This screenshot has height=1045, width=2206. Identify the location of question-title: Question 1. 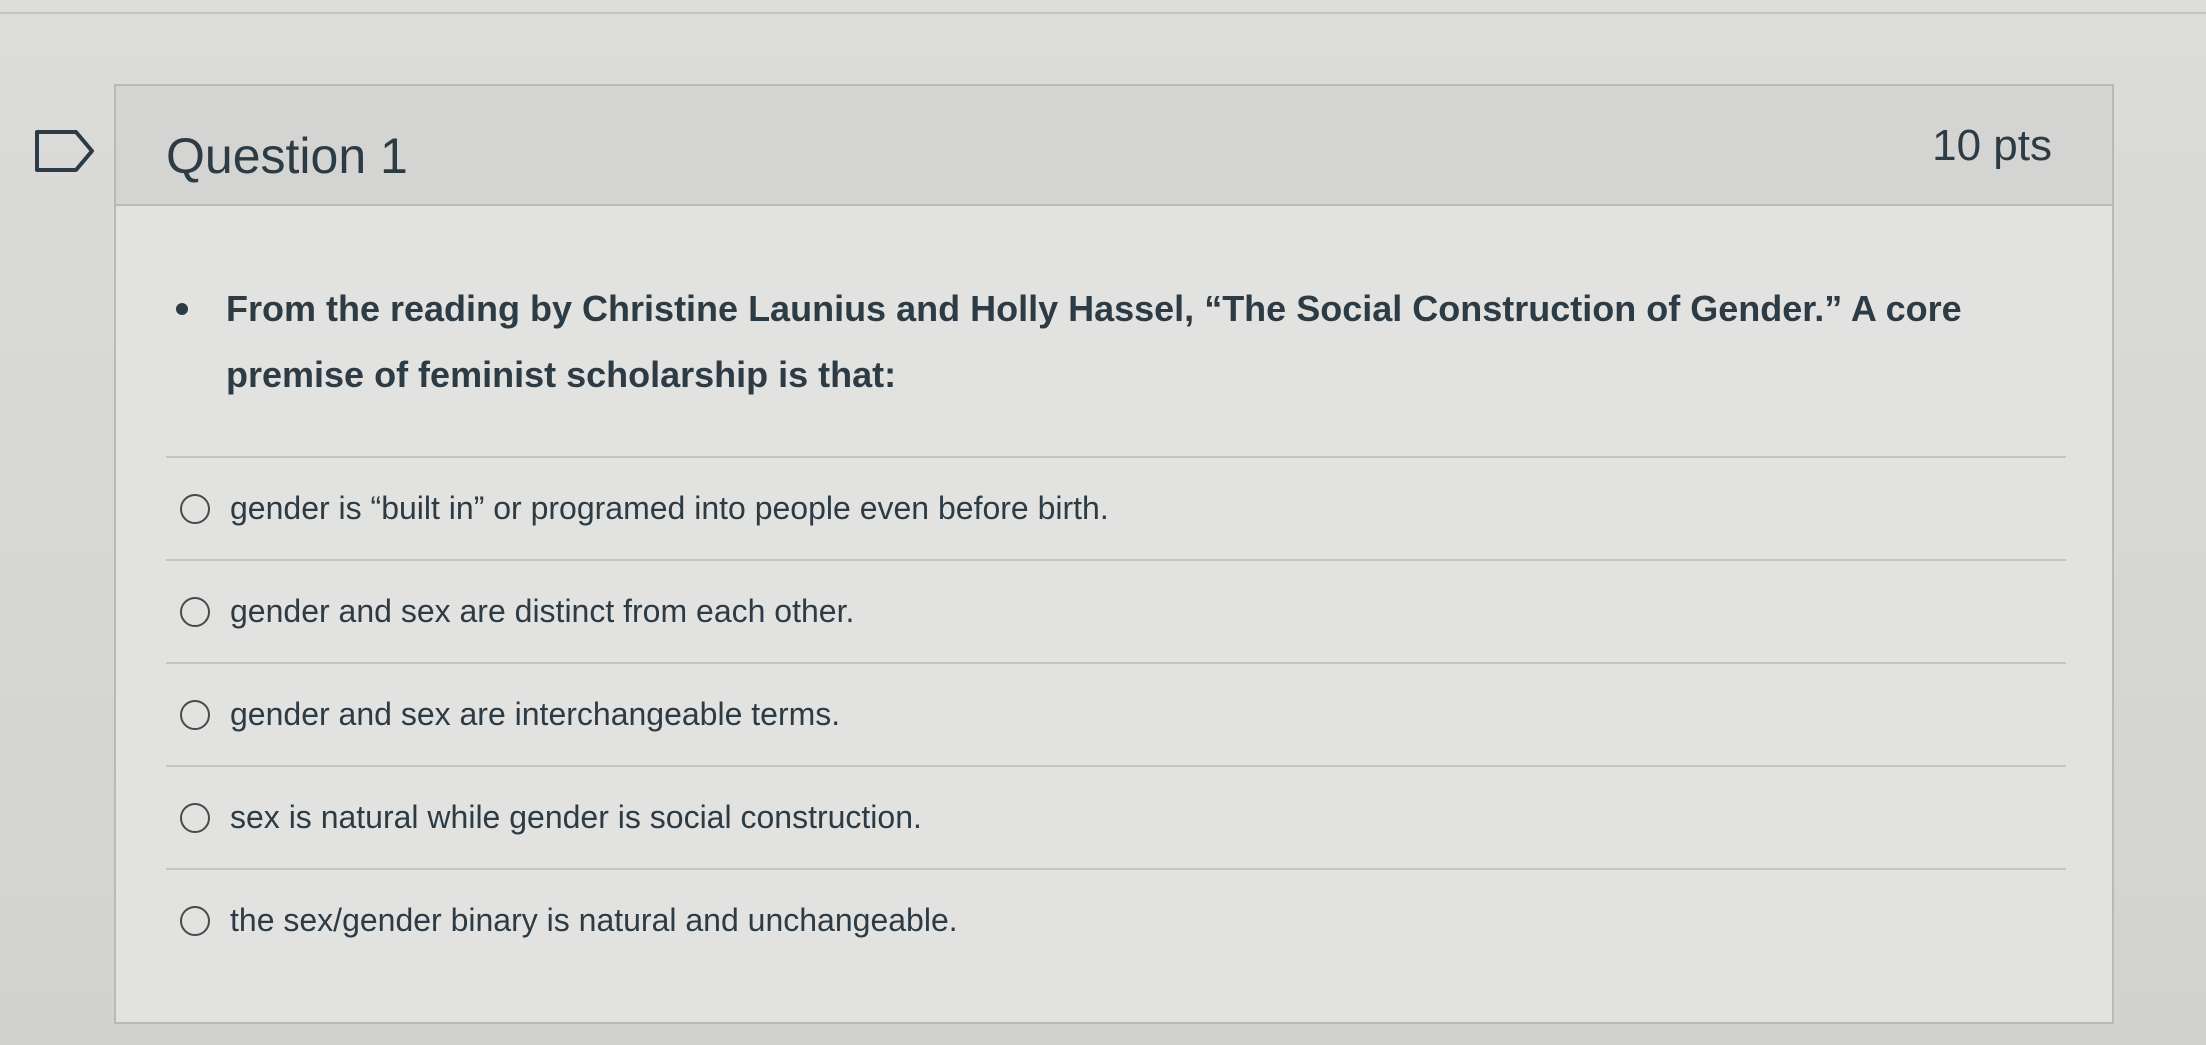
(287, 156).